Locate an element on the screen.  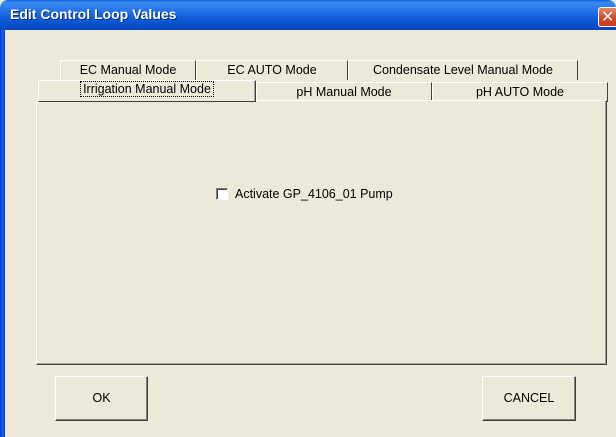
activate-pump-checkbox-row: Activate GP_4106_01 Pump is located at coordinates (304, 194).